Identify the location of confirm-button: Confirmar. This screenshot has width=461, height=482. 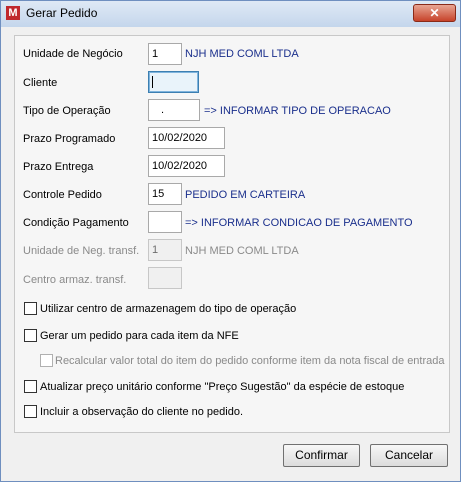
(321, 455).